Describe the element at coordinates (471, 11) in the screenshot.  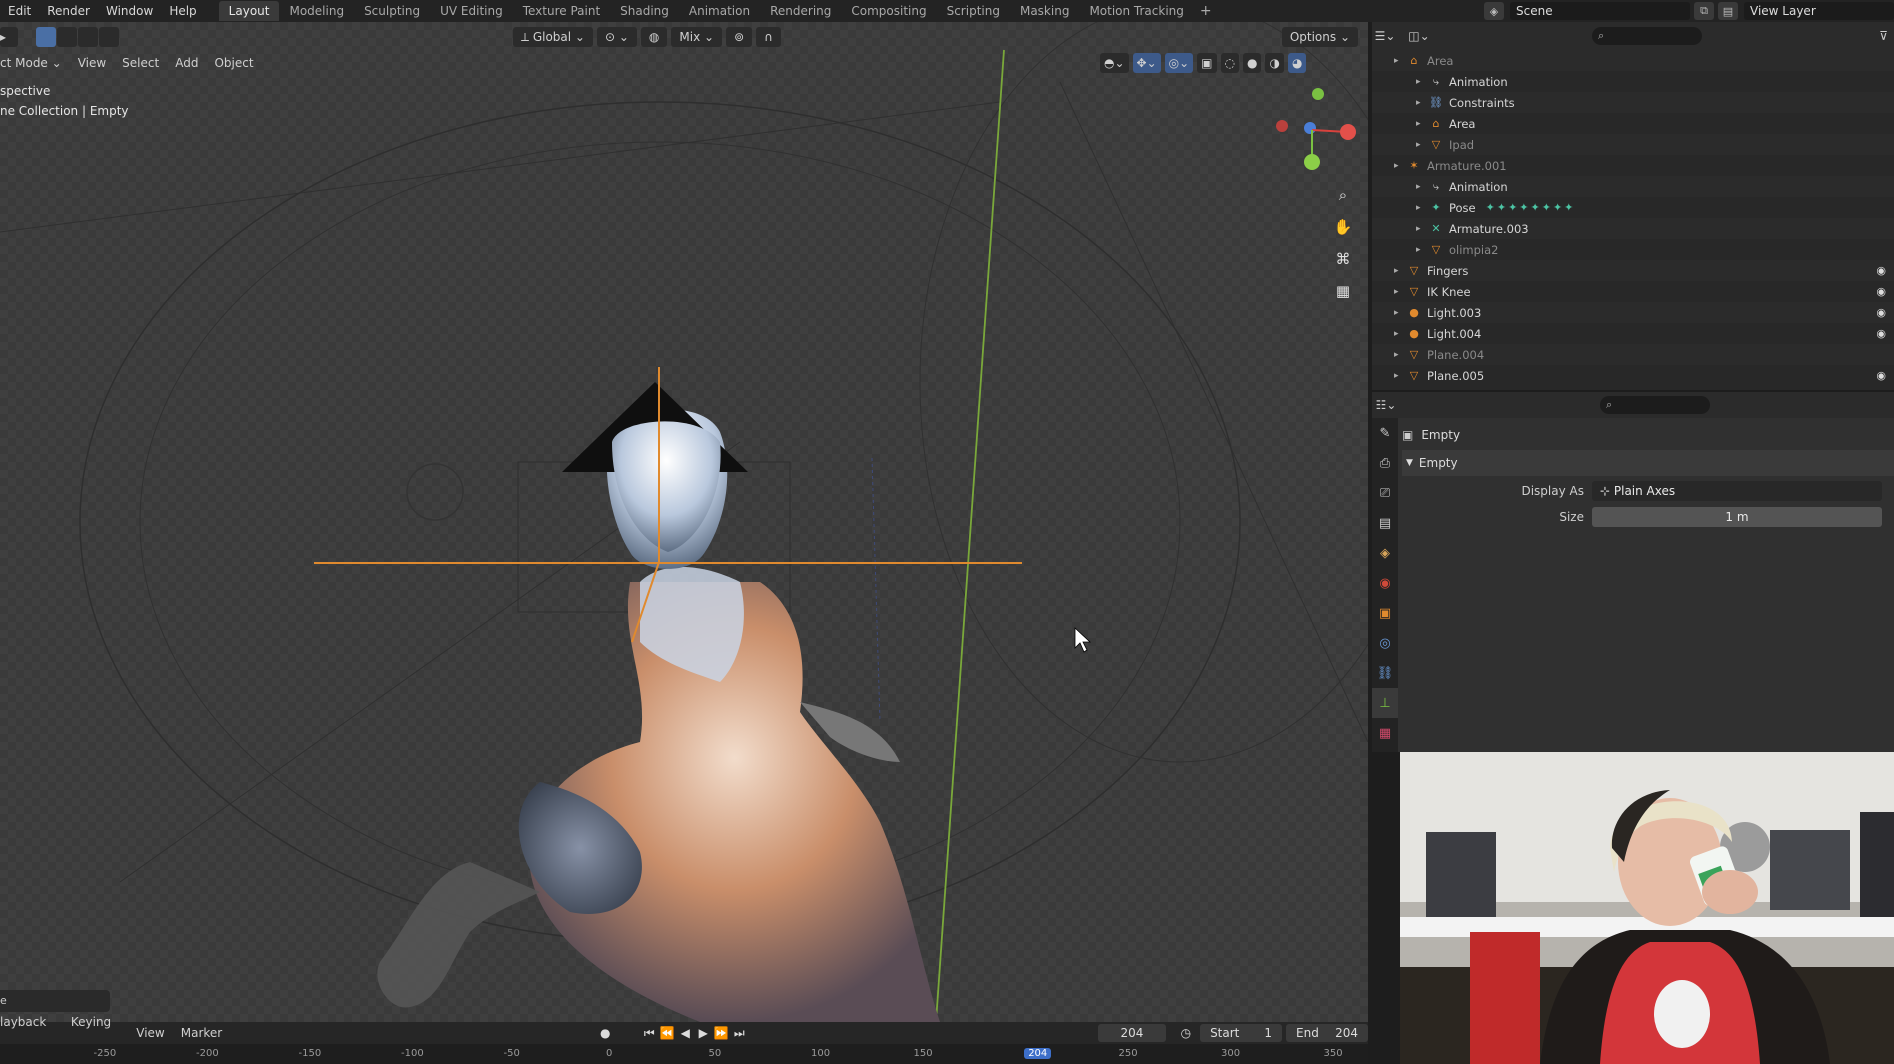
I see `tab-uv-editing: UV Editing` at that location.